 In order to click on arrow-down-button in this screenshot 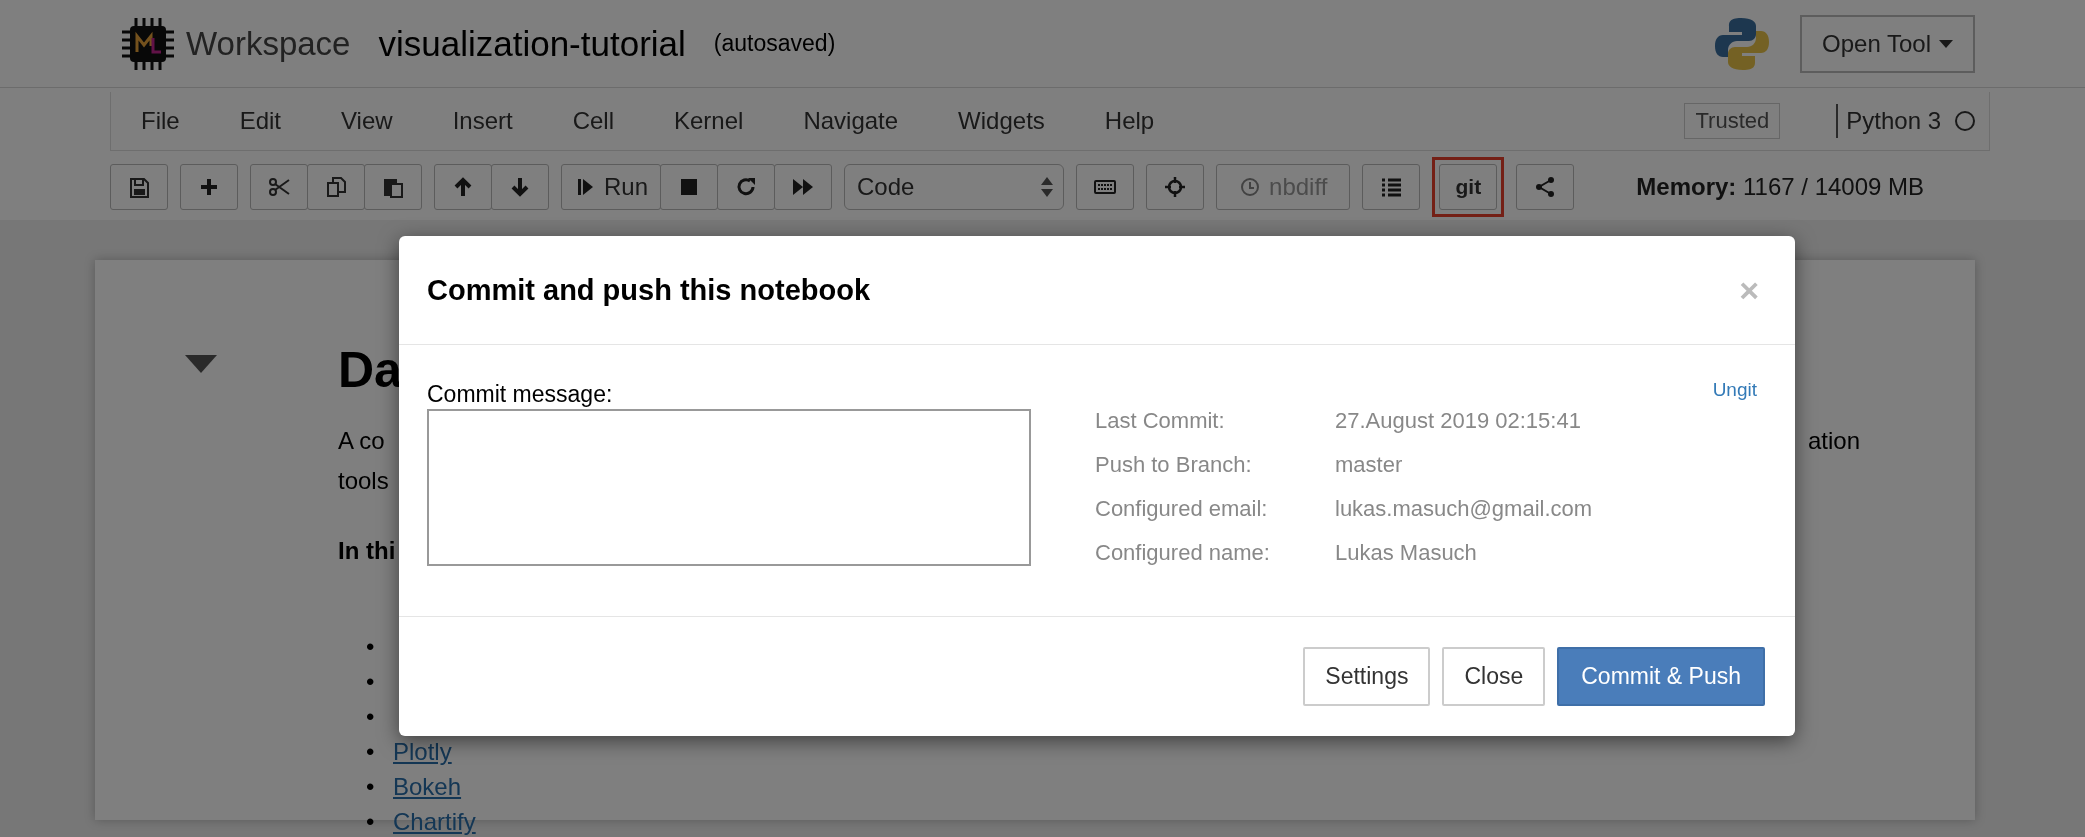, I will do `click(520, 187)`.